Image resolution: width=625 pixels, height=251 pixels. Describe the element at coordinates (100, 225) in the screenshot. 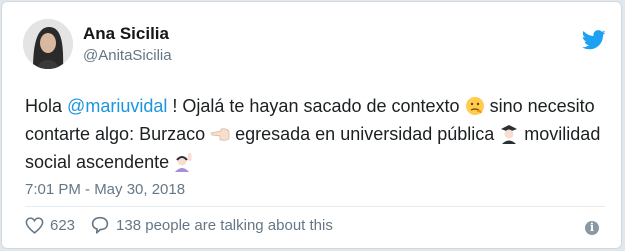

I see `speech-bubble-icon` at that location.